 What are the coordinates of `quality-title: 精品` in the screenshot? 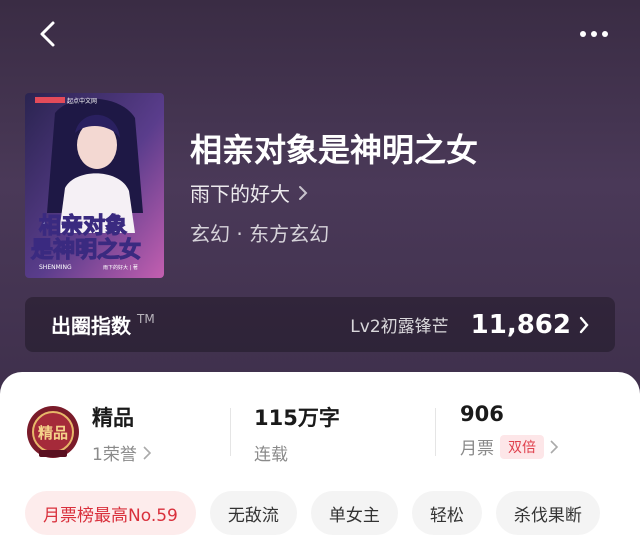 It's located at (113, 418).